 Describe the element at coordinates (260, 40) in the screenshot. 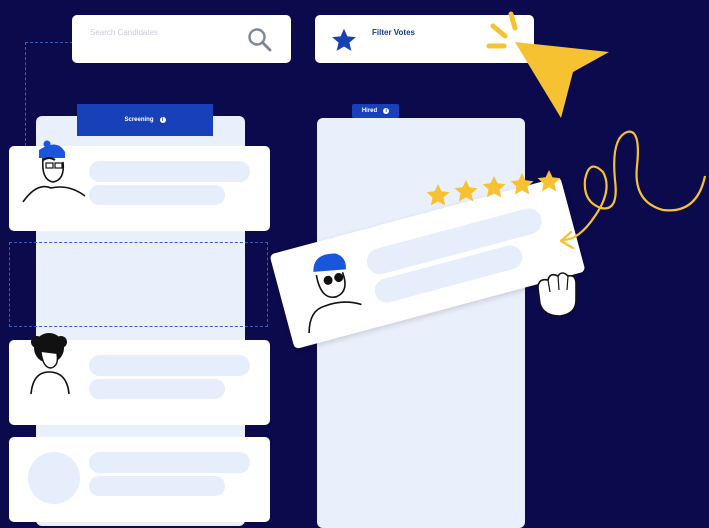

I see `search-icon` at that location.